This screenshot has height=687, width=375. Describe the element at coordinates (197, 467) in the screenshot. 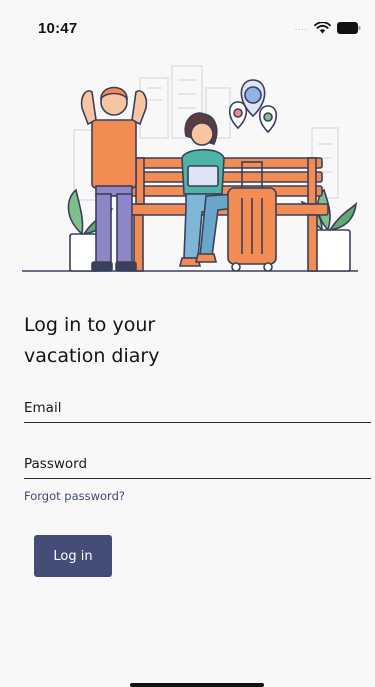

I see `password-field: Password` at that location.